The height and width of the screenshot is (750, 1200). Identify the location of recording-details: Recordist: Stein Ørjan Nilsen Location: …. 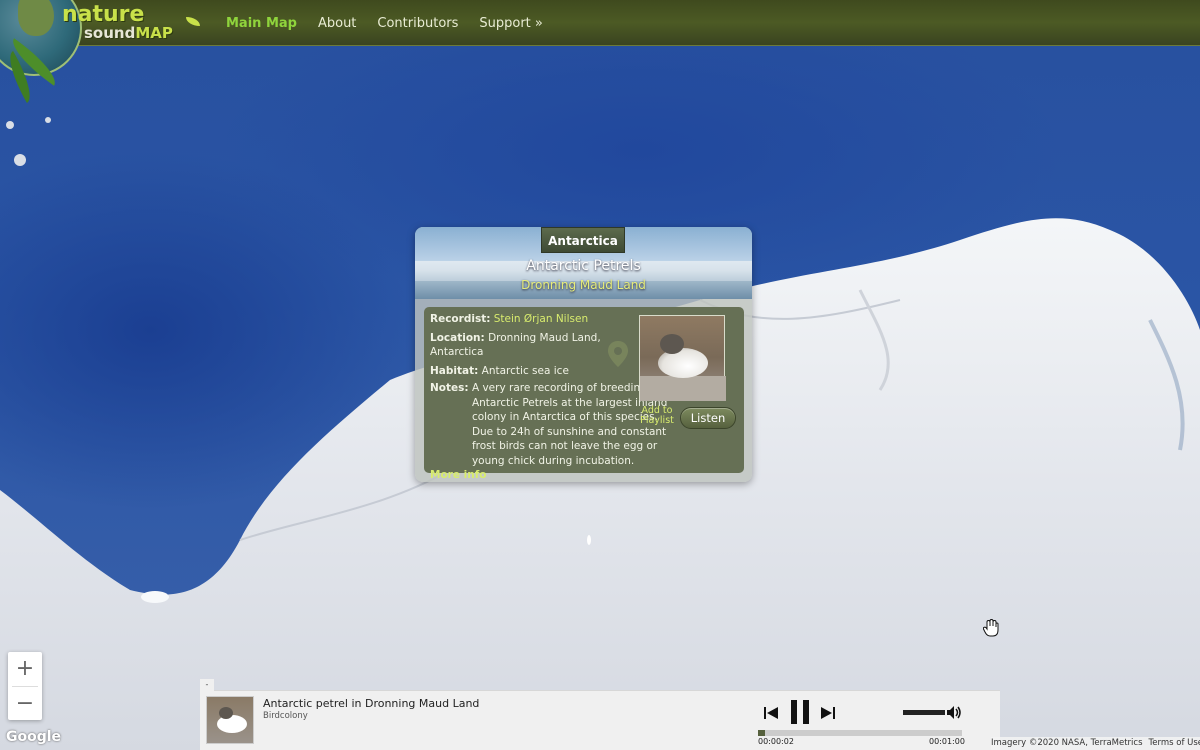
(532, 347).